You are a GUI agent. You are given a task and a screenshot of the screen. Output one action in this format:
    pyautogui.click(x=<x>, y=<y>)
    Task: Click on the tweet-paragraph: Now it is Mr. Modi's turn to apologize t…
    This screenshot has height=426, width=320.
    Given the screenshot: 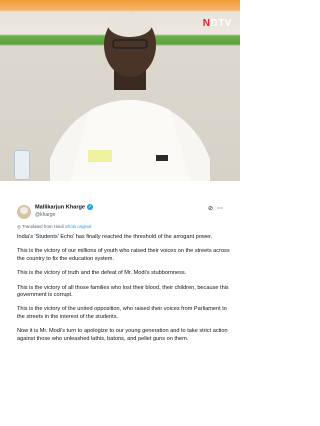 What is the action you would take?
    pyautogui.click(x=122, y=335)
    